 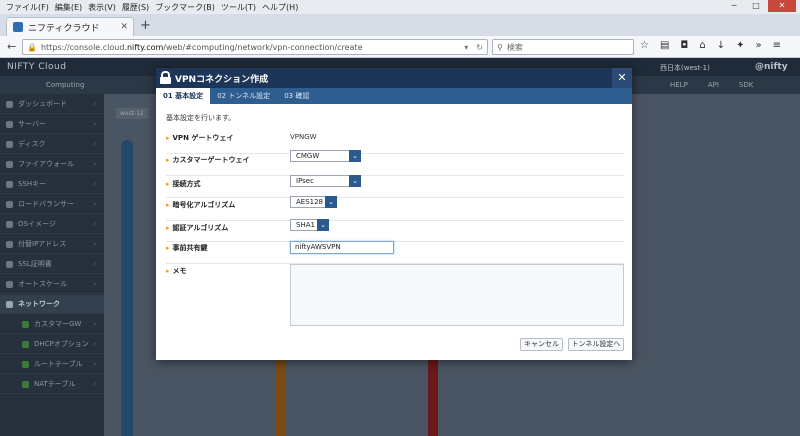 I want to click on connection-type-label: 接続方式, so click(x=186, y=184).